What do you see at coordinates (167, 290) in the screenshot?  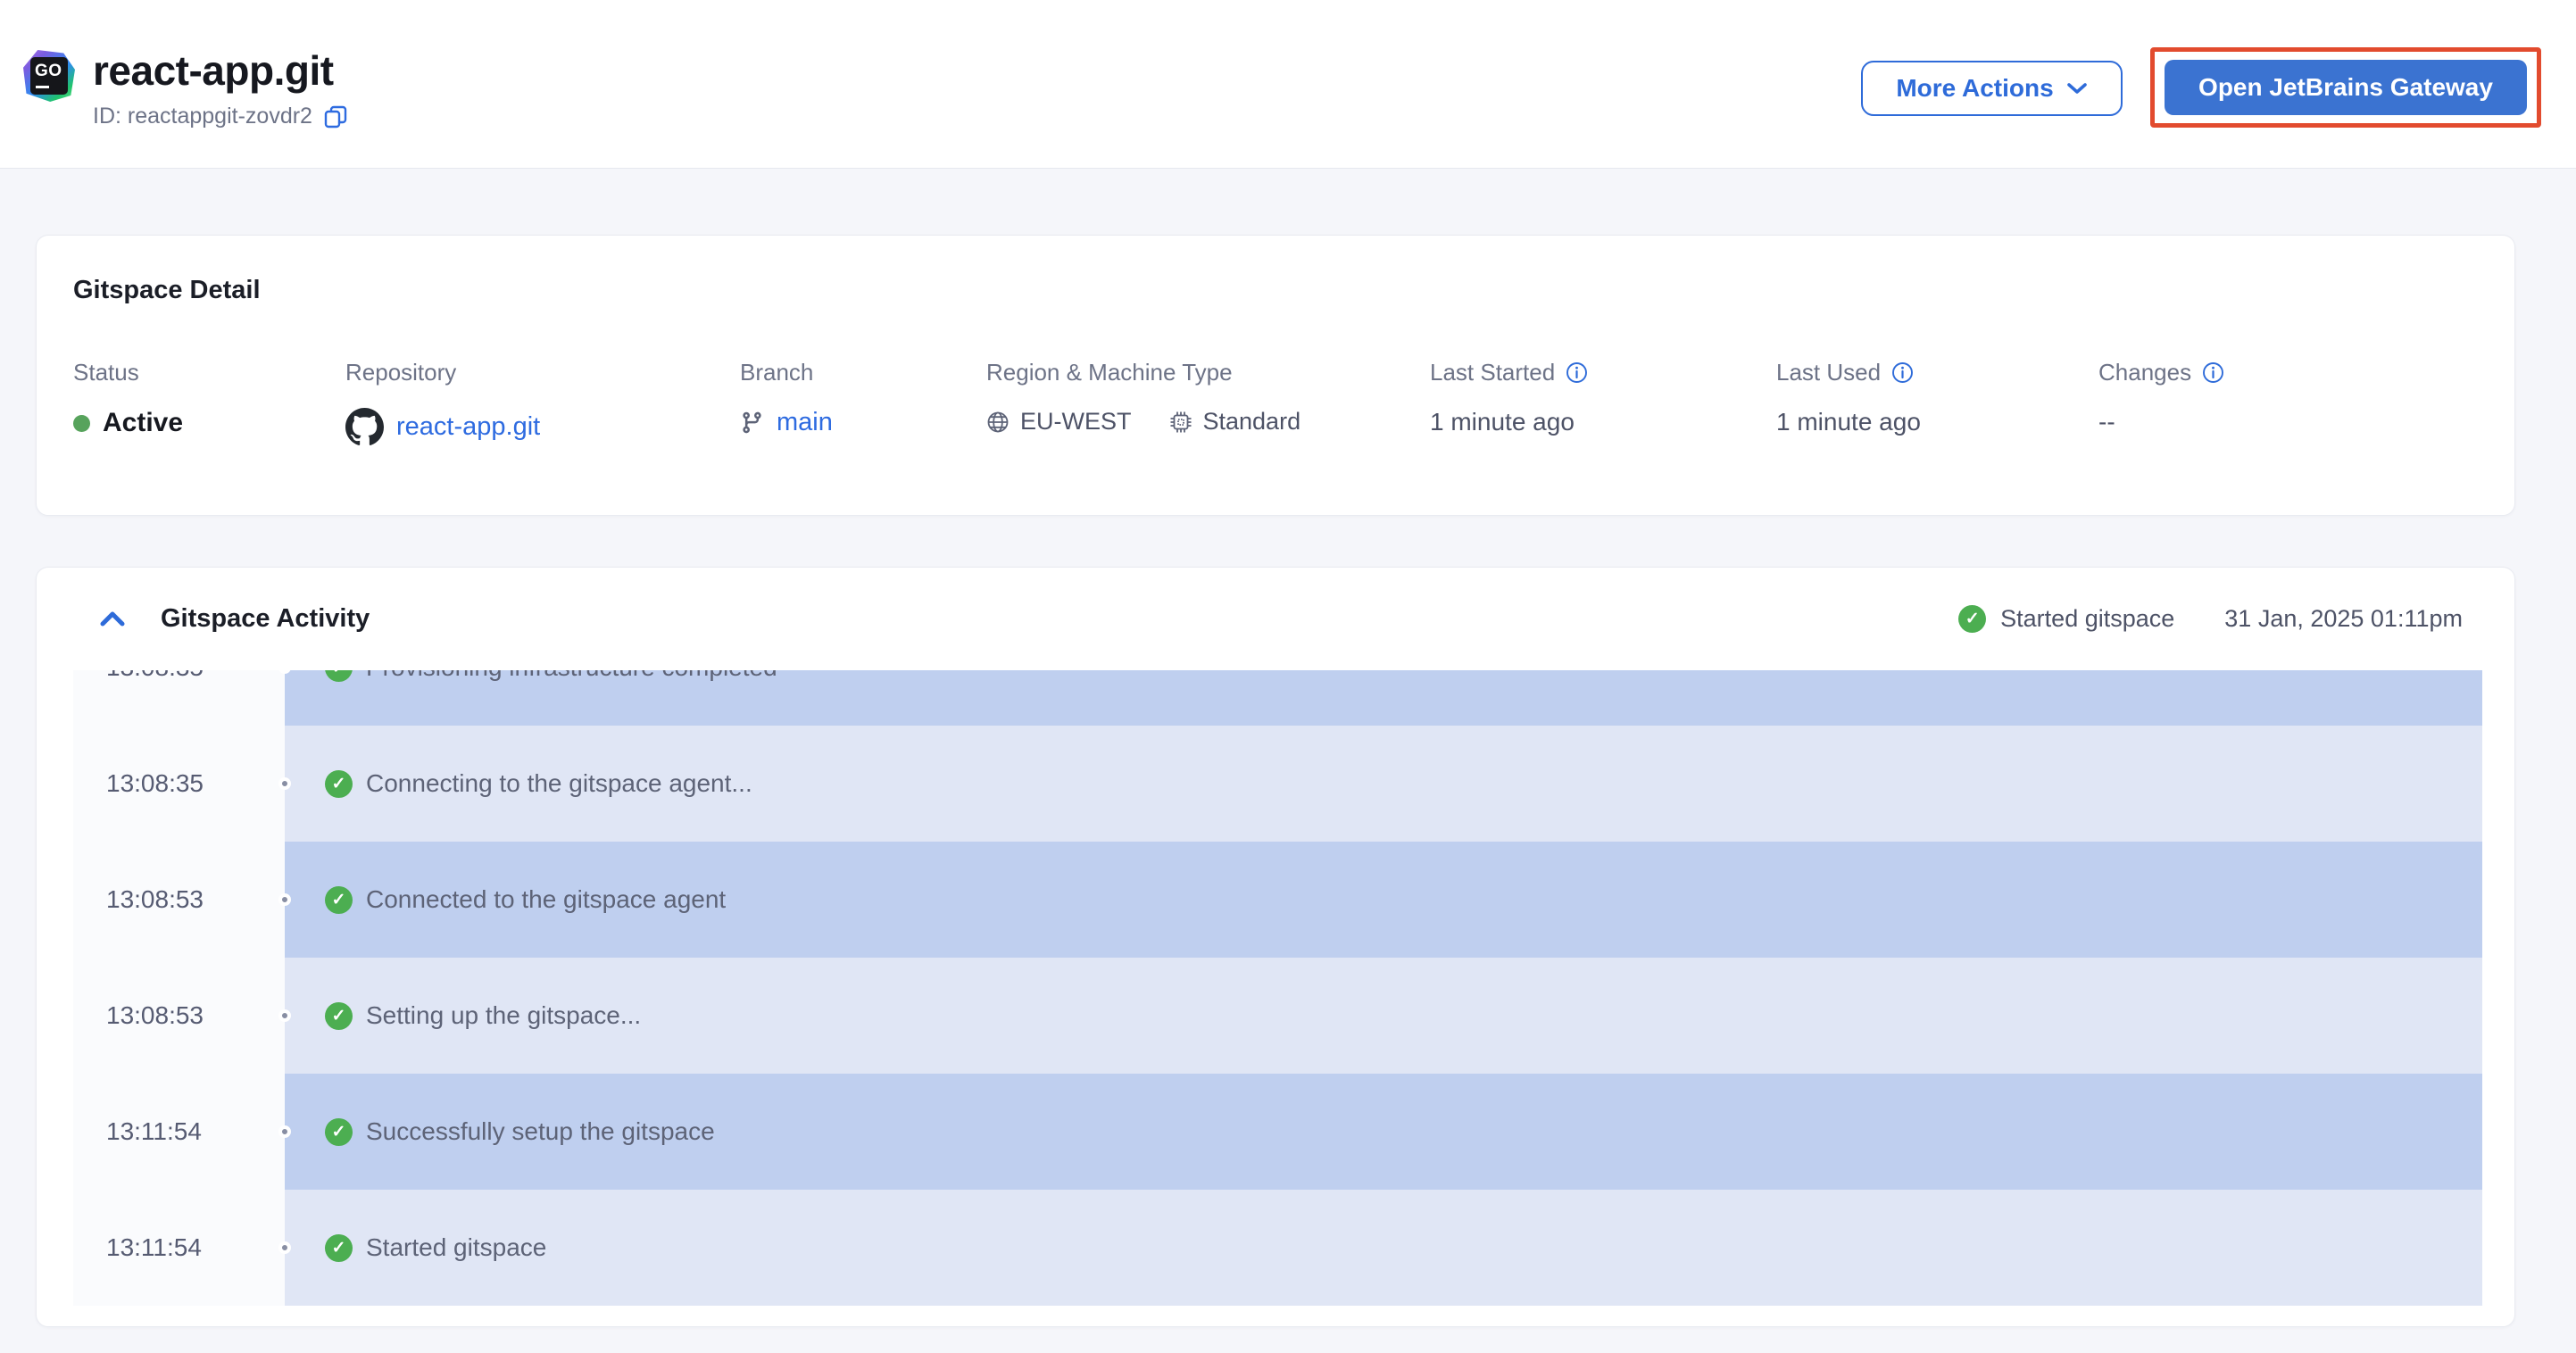 I see `detail-card-title: Gitspace Detail` at bounding box center [167, 290].